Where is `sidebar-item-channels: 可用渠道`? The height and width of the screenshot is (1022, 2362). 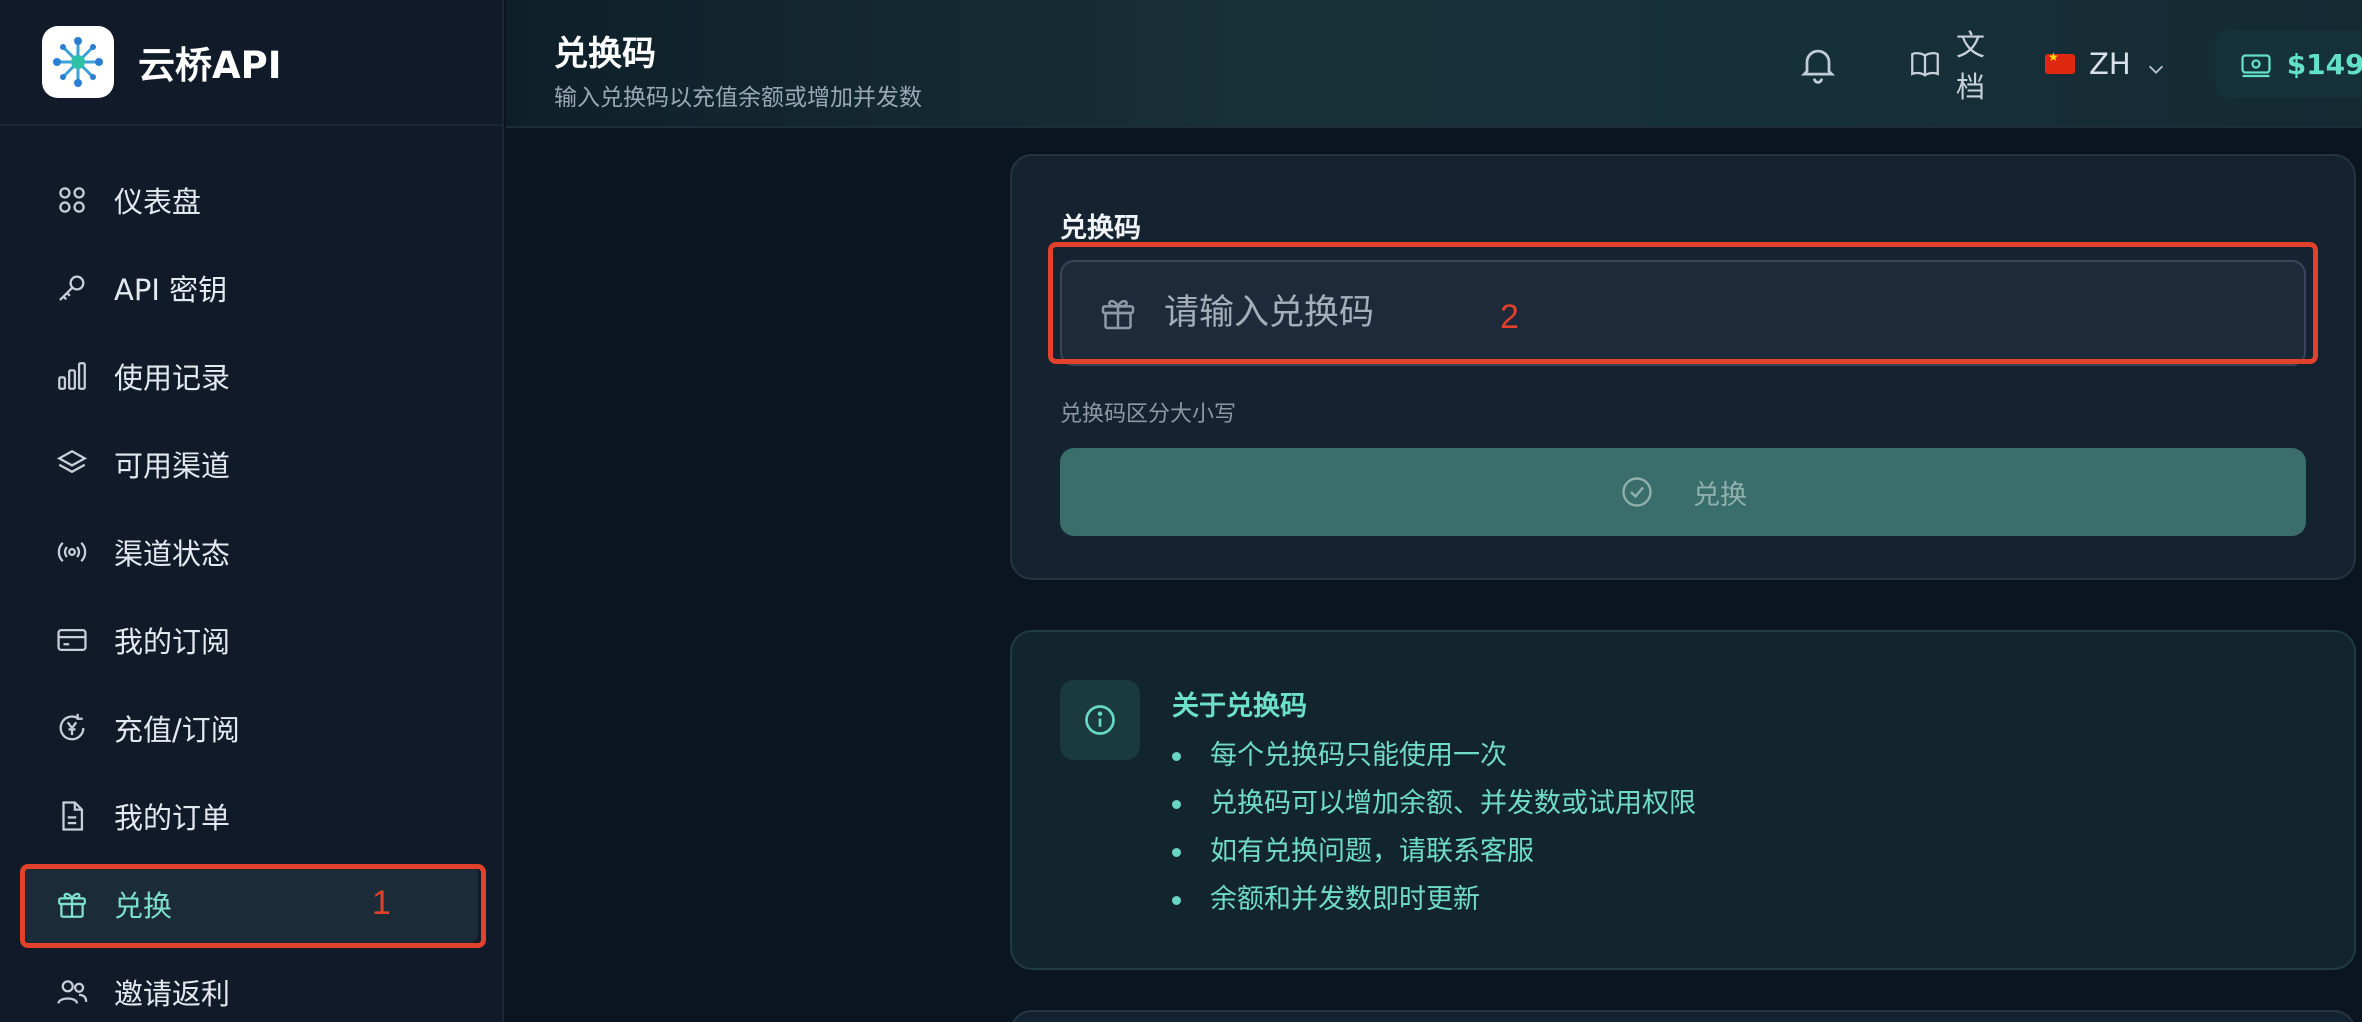 sidebar-item-channels: 可用渠道 is located at coordinates (251, 464).